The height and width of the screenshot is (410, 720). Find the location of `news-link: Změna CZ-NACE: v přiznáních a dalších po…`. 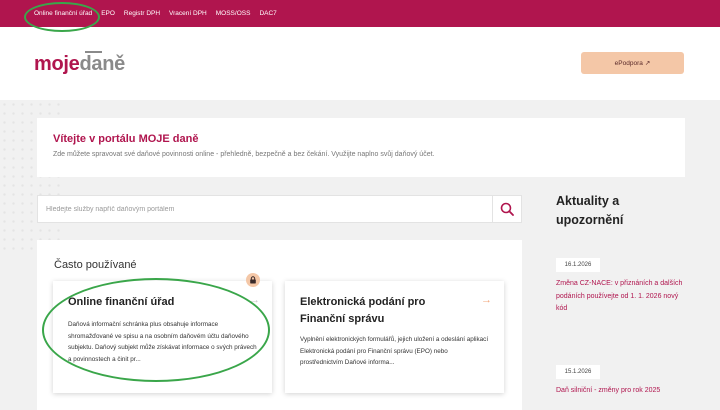

news-link: Změna CZ-NACE: v přiznáních a dalších po… is located at coordinates (623, 297).